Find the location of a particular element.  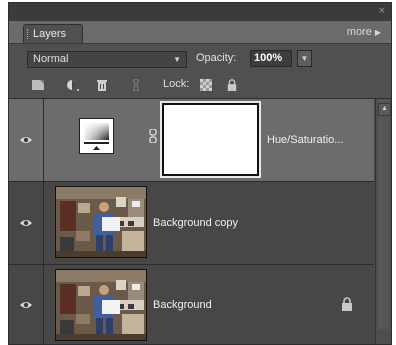

lock-transparency-icon is located at coordinates (206, 85).